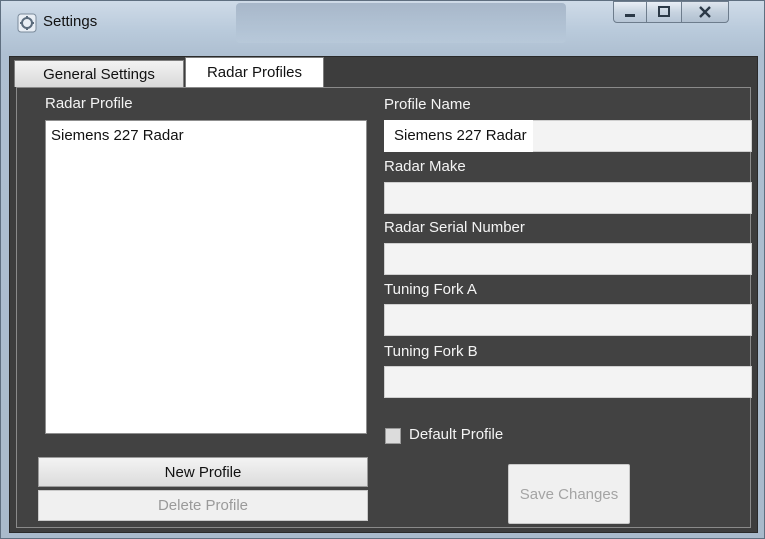  What do you see at coordinates (568, 198) in the screenshot?
I see `radar-make-field` at bounding box center [568, 198].